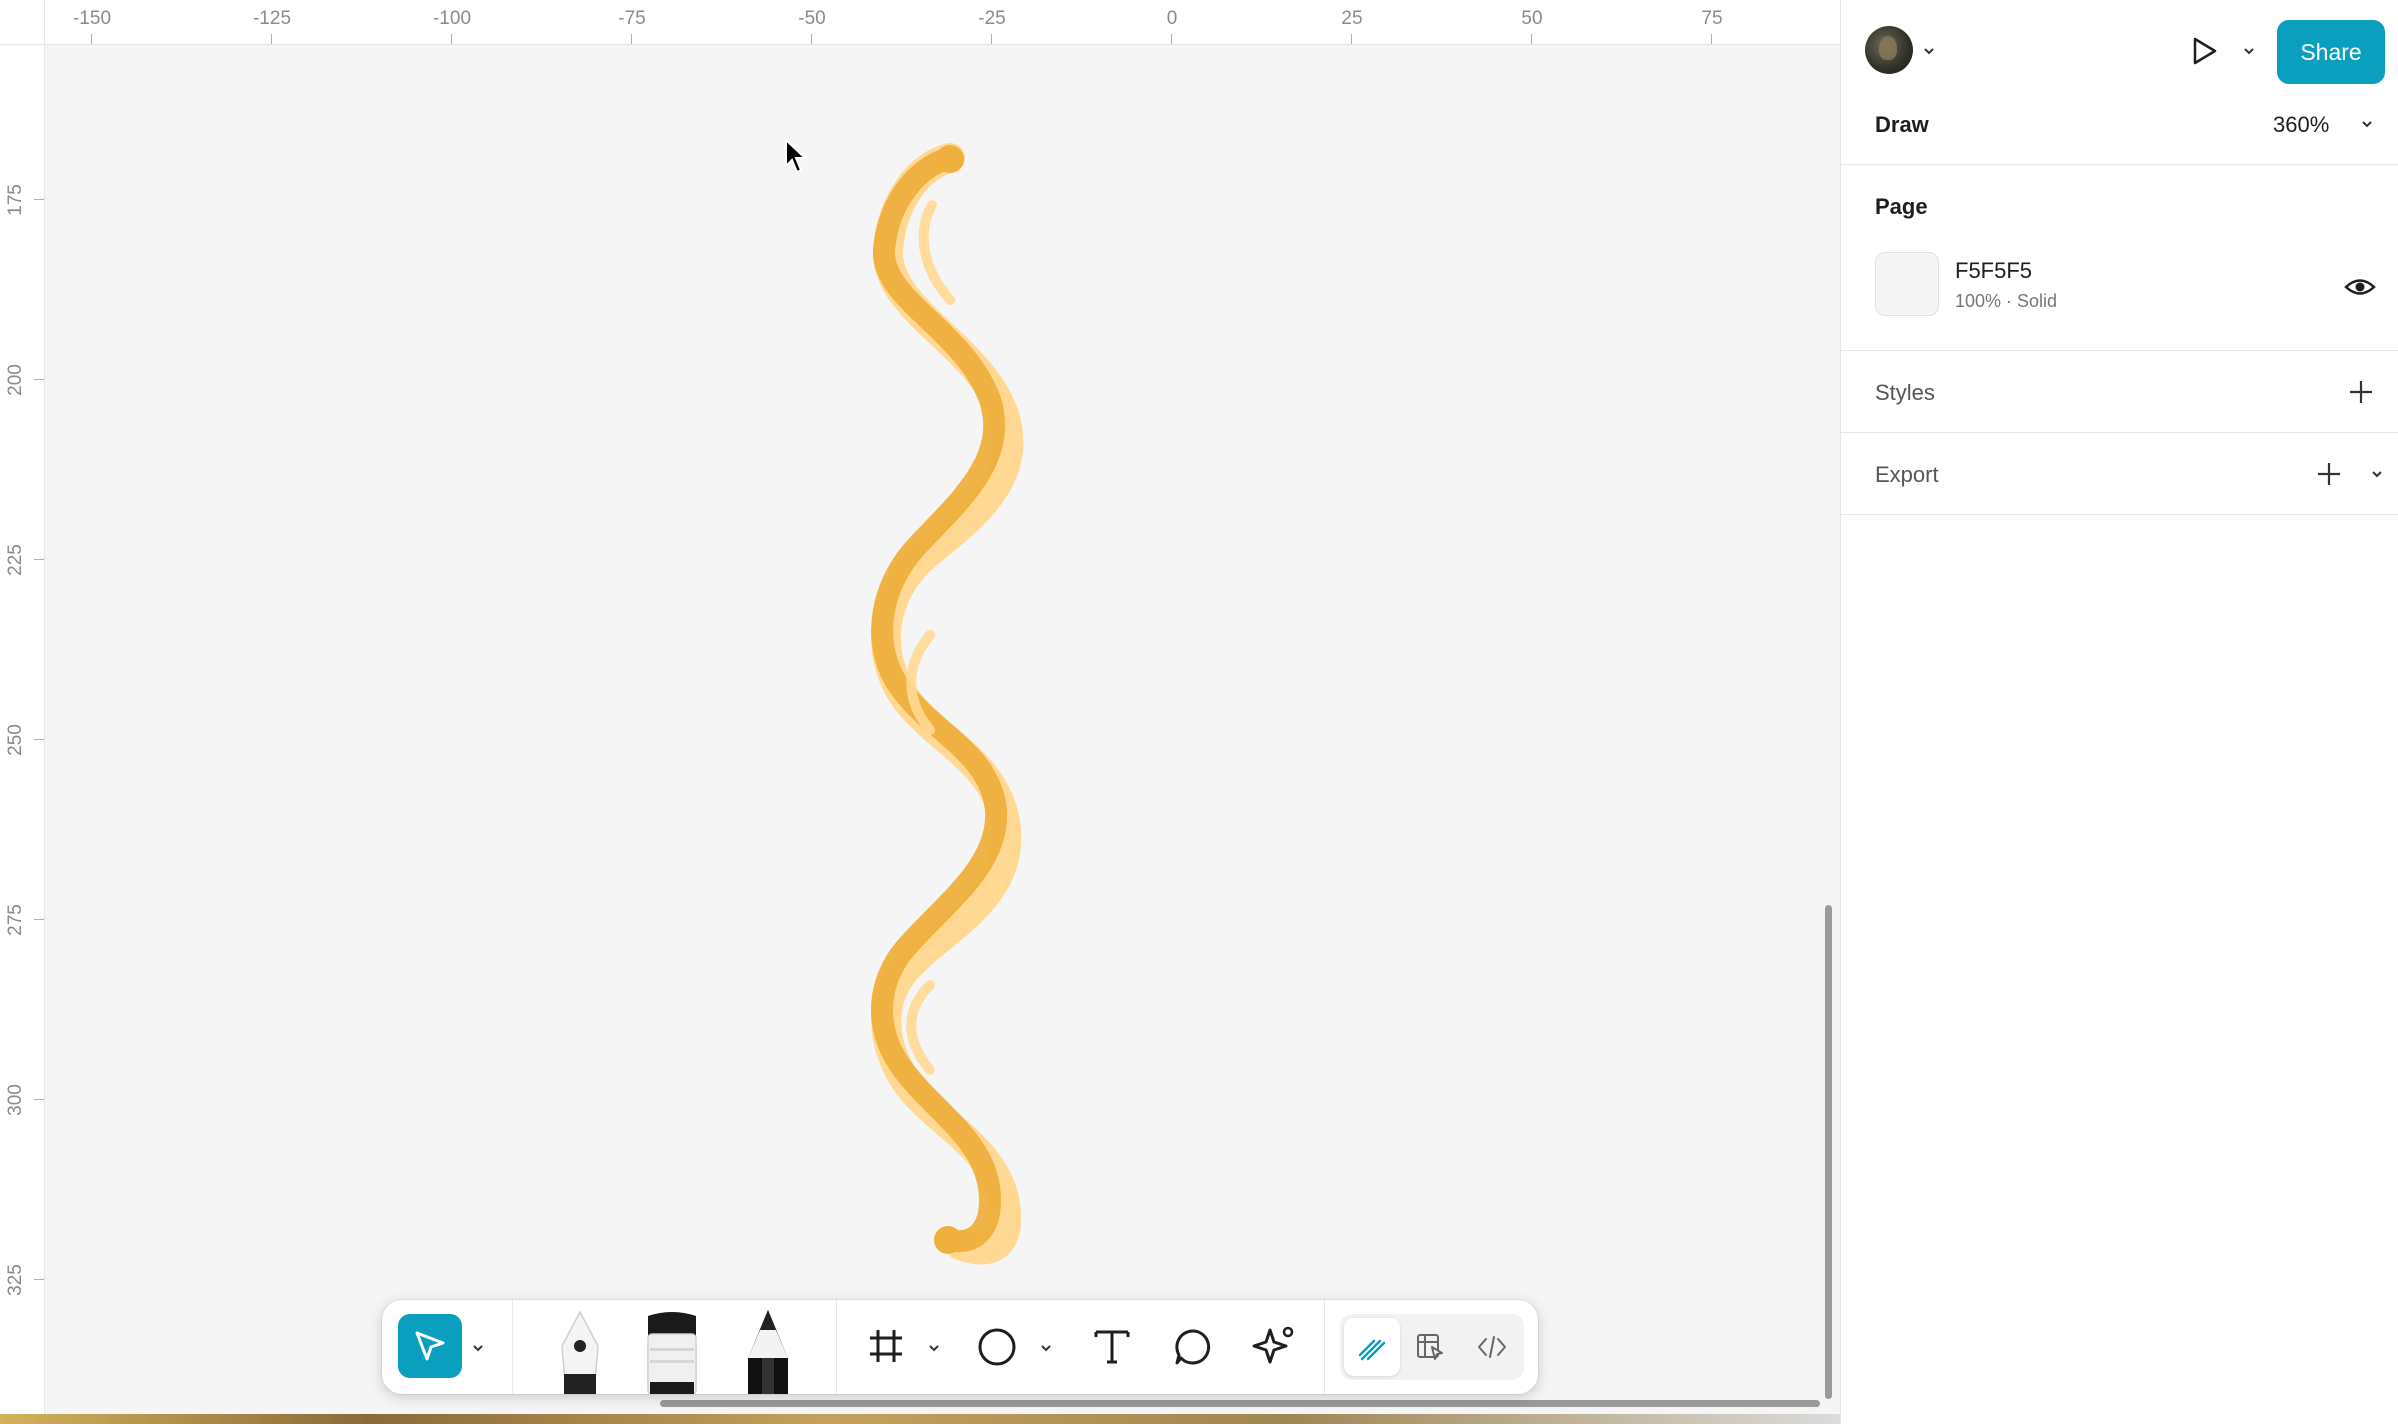  What do you see at coordinates (796, 156) in the screenshot?
I see `mouse-cursor-icon` at bounding box center [796, 156].